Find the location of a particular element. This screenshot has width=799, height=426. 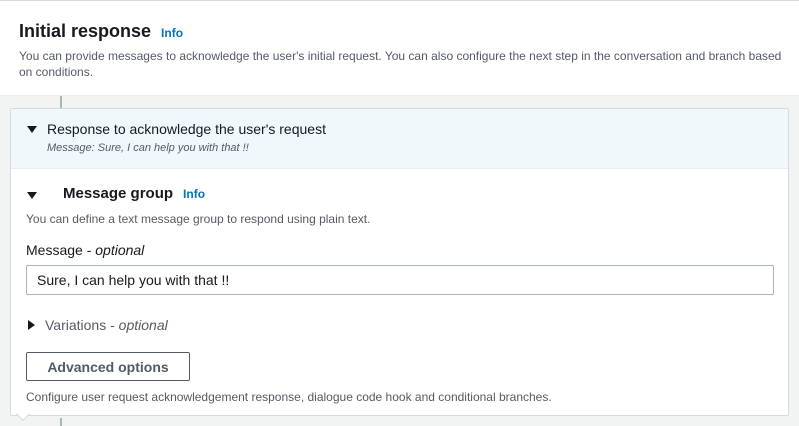

initial-response-title-row: Initial response Info is located at coordinates (101, 31).